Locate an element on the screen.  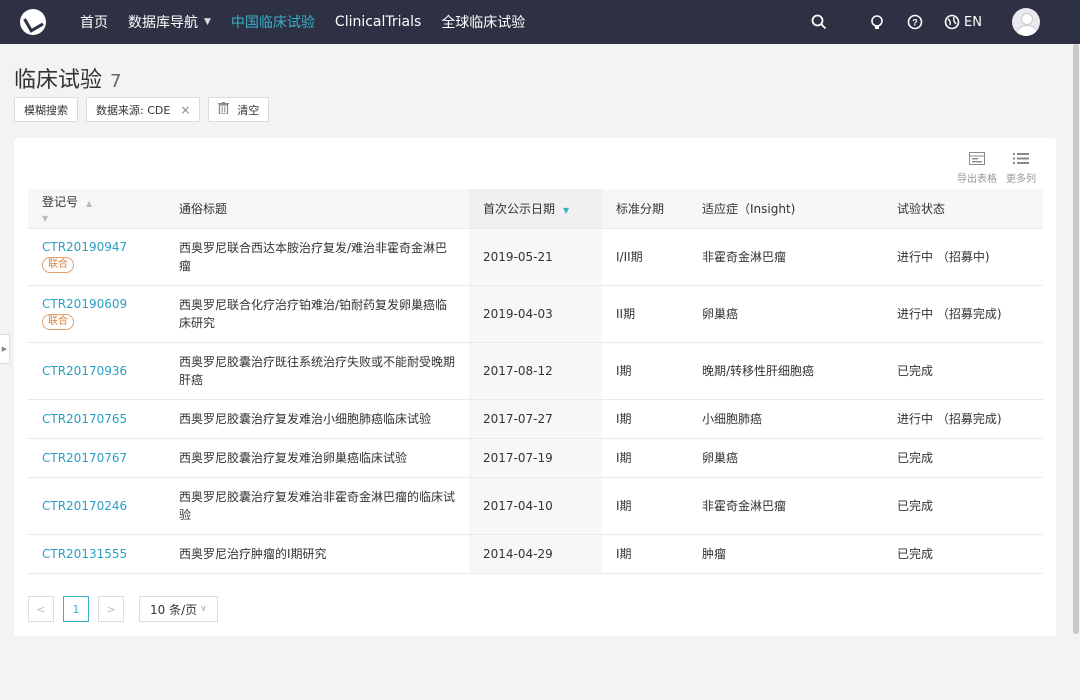
page-title-text: 临床试验 is located at coordinates (58, 80).